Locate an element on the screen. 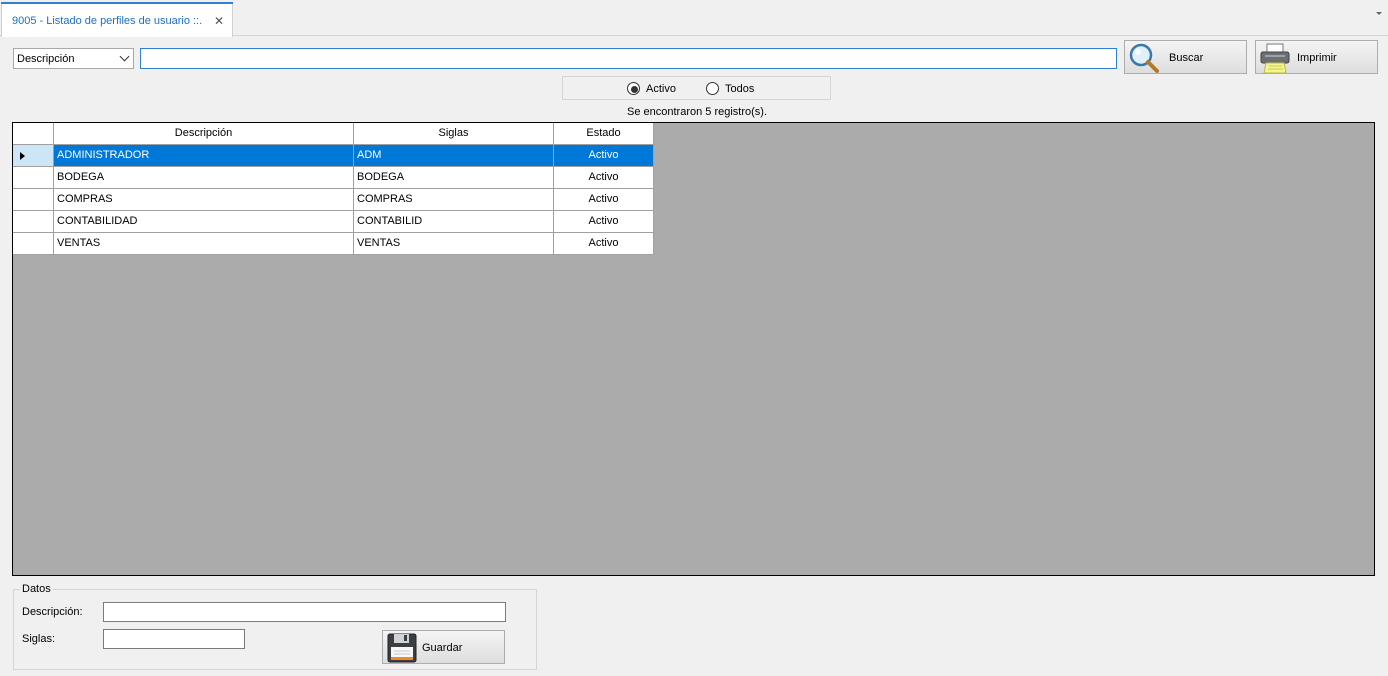  radio-todos: Todos is located at coordinates (736, 89).